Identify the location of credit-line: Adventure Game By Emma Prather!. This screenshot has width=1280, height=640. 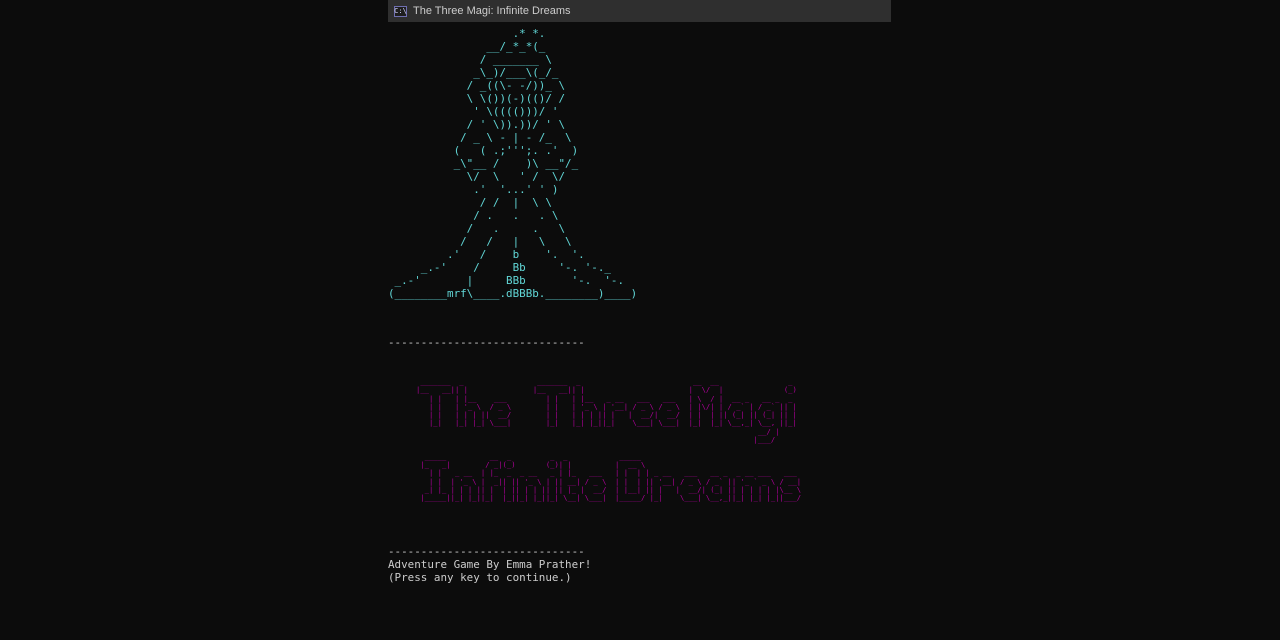
(490, 564).